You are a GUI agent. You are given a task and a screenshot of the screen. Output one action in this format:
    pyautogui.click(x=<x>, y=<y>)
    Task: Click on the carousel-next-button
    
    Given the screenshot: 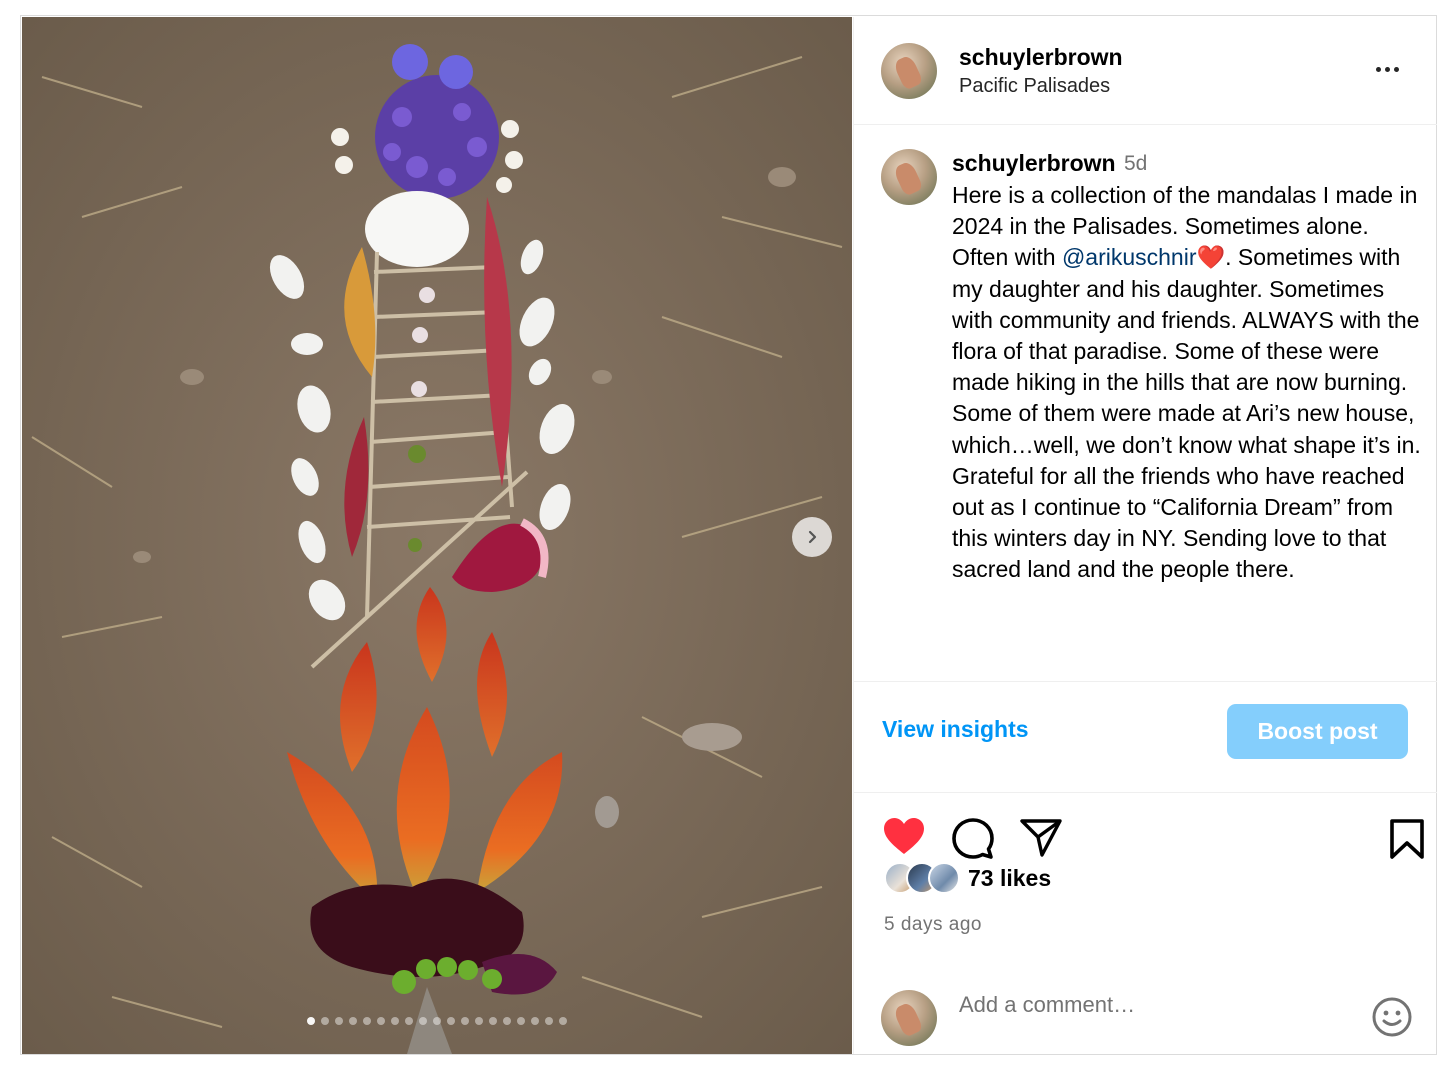 What is the action you would take?
    pyautogui.click(x=812, y=537)
    